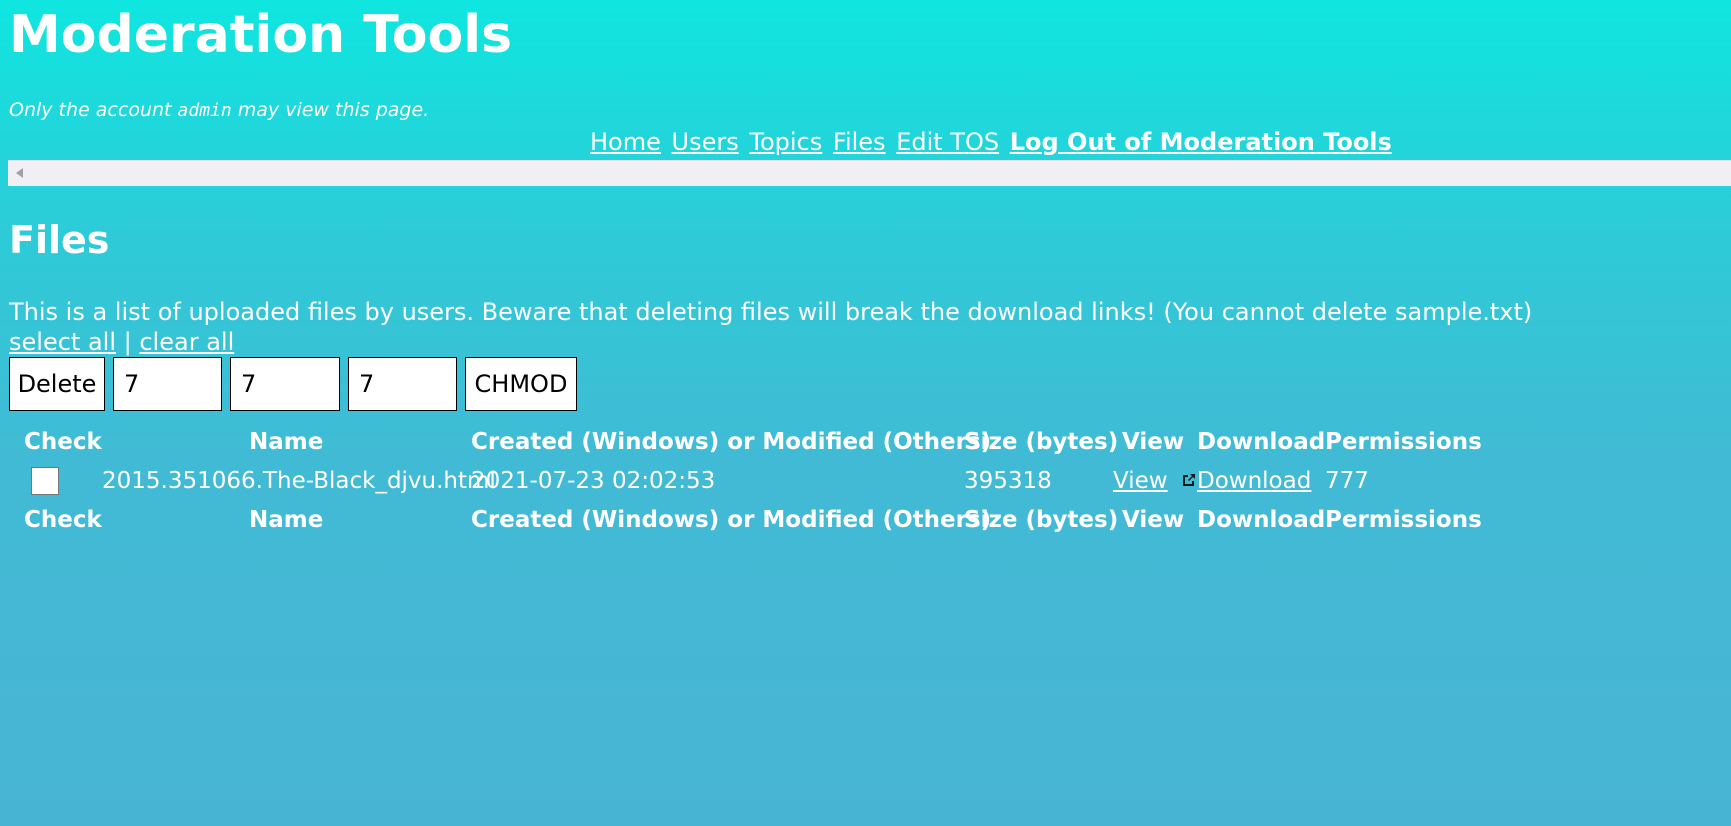 This screenshot has width=1731, height=826. I want to click on delete-button: Delete, so click(57, 384).